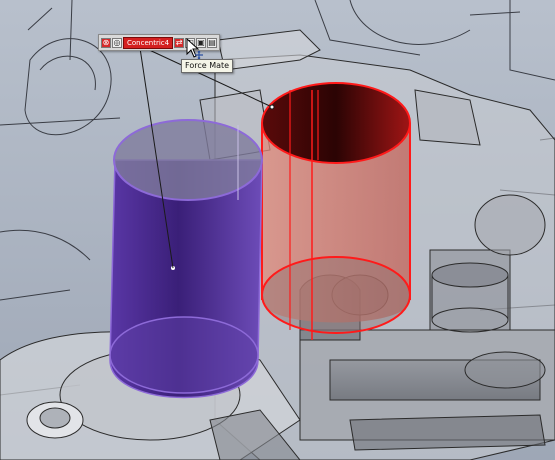 This screenshot has width=555, height=460. What do you see at coordinates (207, 66) in the screenshot?
I see `force-mate-tooltip: Force Mate` at bounding box center [207, 66].